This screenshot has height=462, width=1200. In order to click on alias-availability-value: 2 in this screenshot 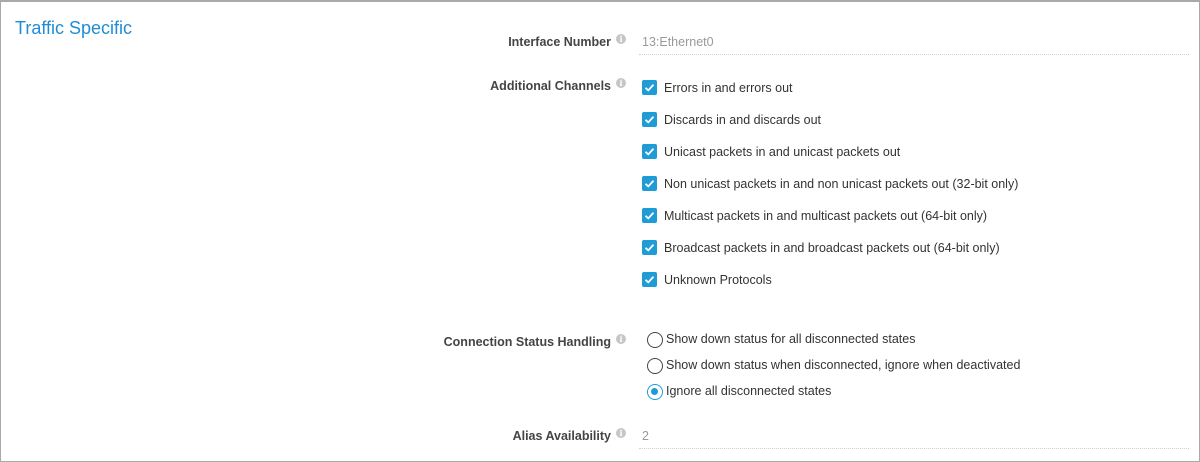, I will do `click(645, 436)`.